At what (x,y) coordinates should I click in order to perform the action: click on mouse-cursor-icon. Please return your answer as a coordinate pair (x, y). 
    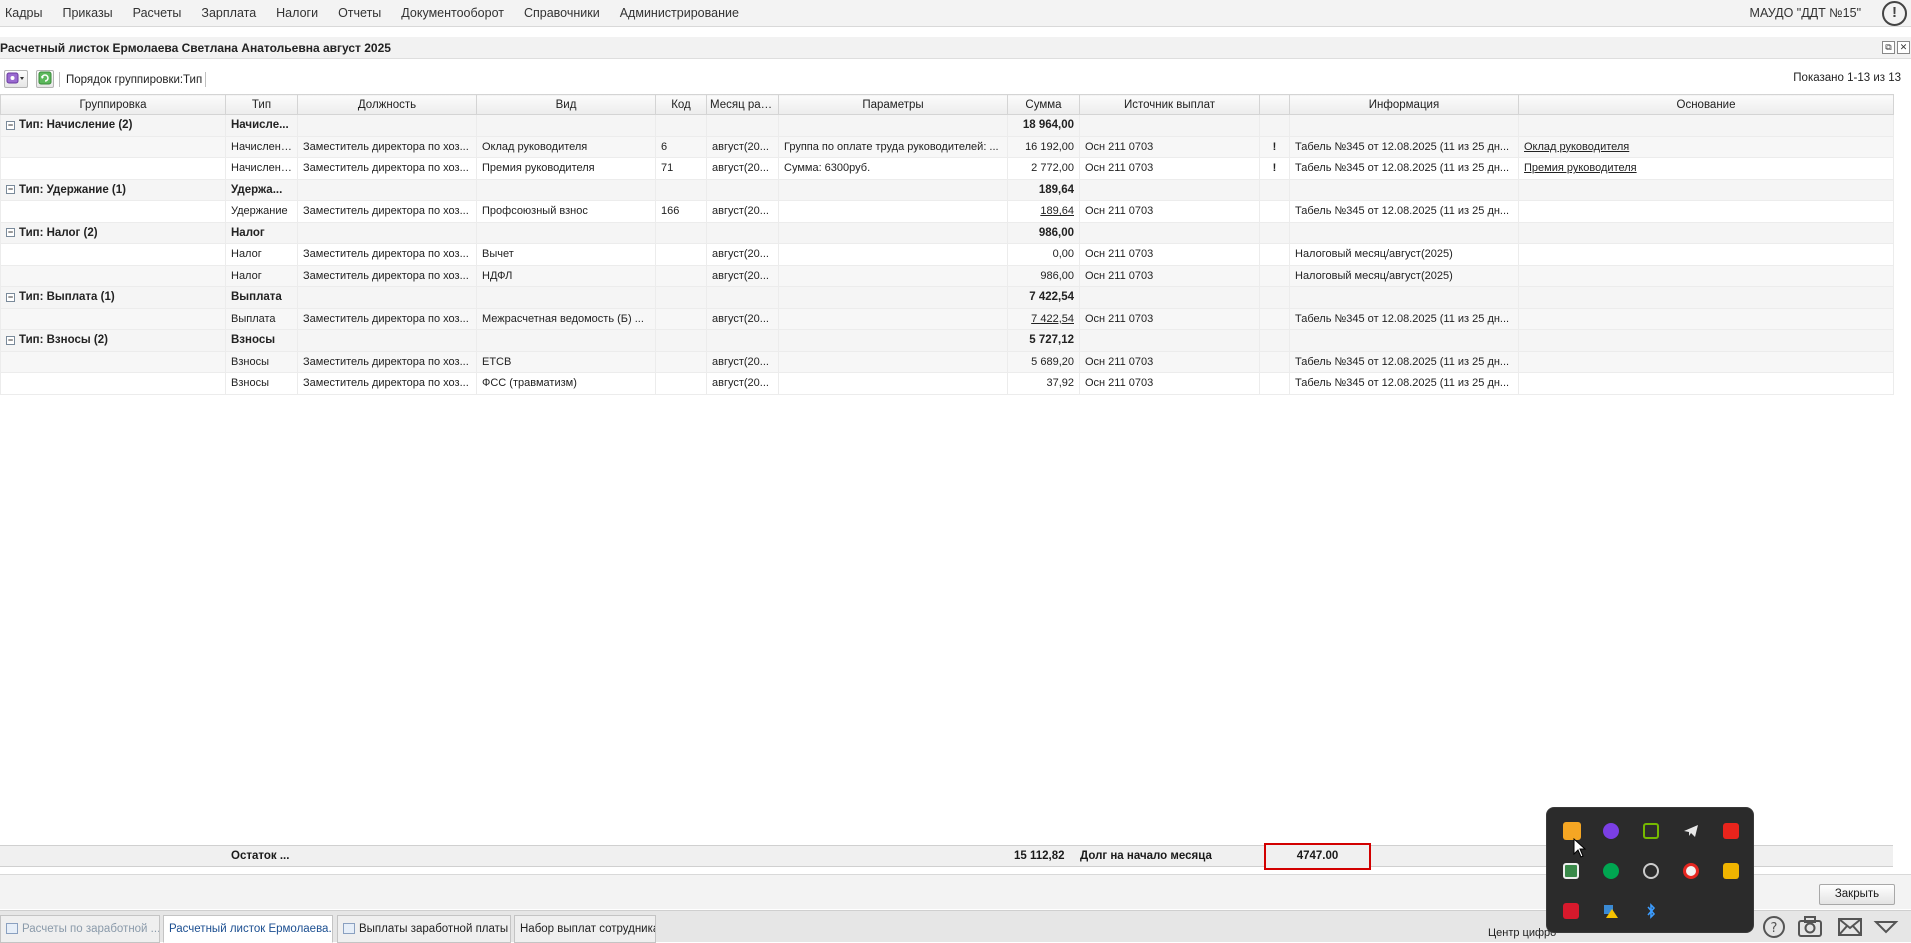
    Looking at the image, I should click on (1580, 848).